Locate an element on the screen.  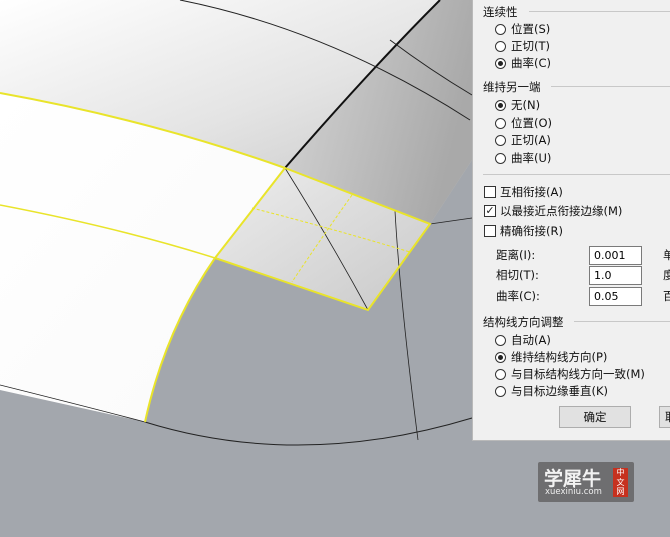
checkbox-label: 互相衔接(A) is located at coordinates (531, 192).